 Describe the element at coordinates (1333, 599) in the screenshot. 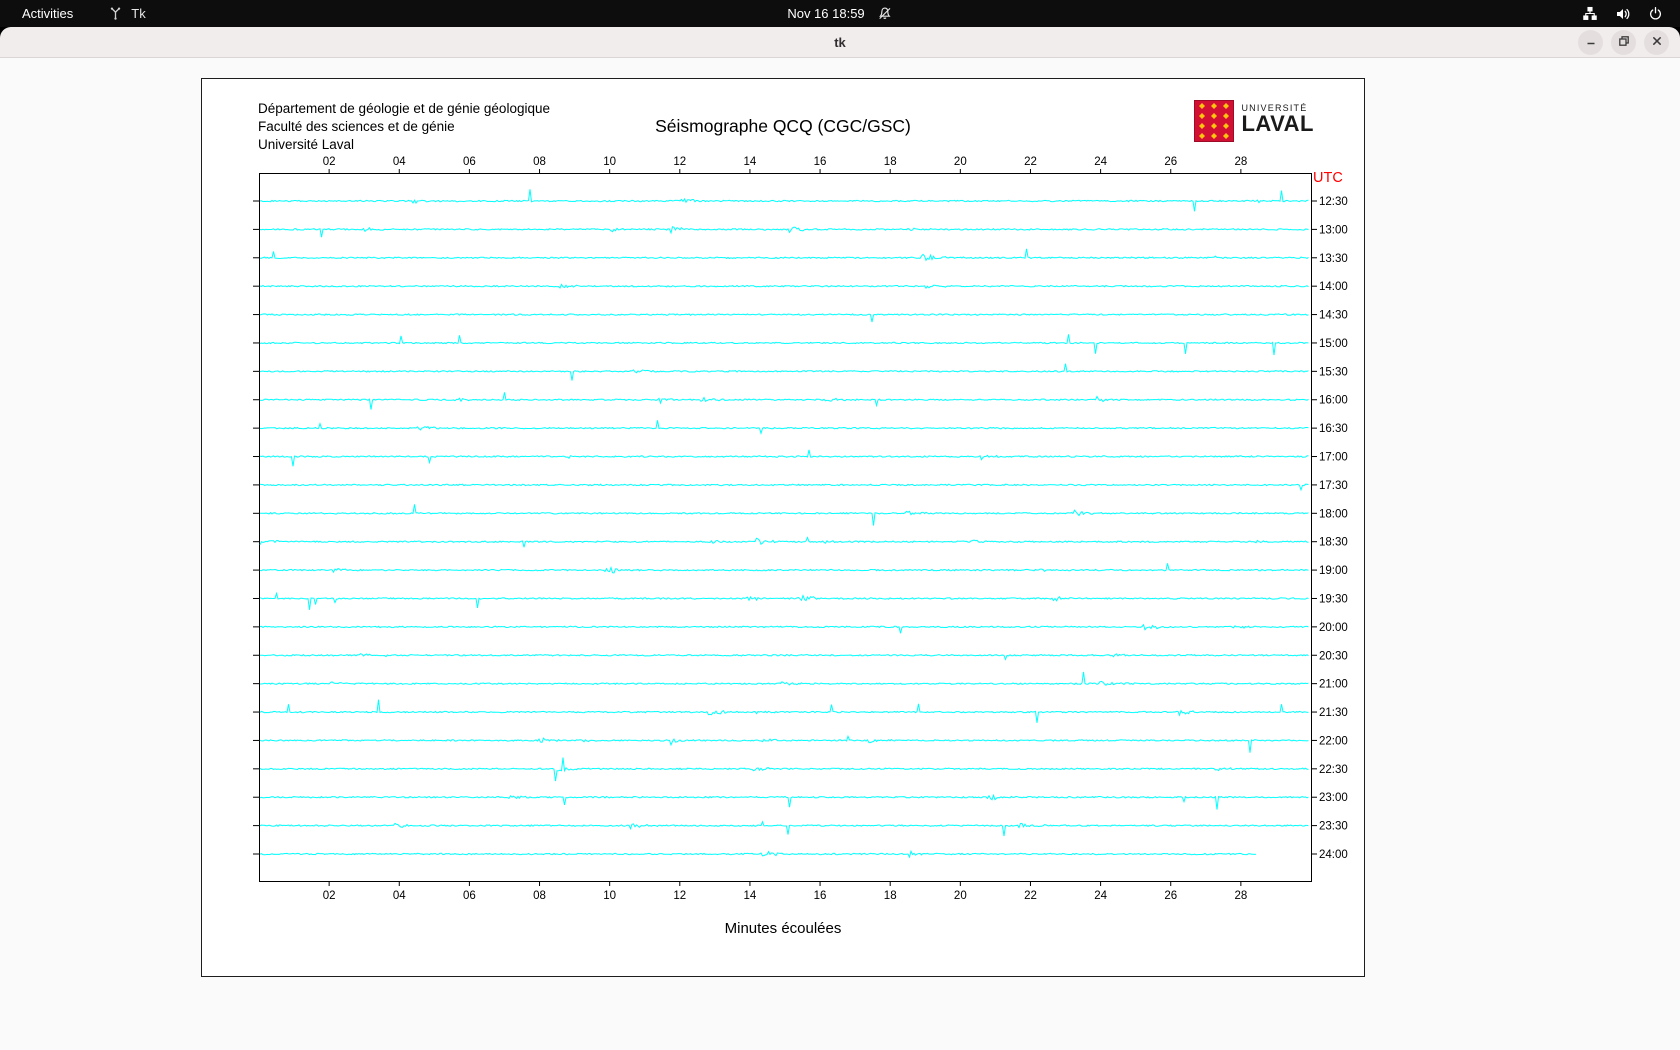

I see `trace-time-label: 19:30` at that location.